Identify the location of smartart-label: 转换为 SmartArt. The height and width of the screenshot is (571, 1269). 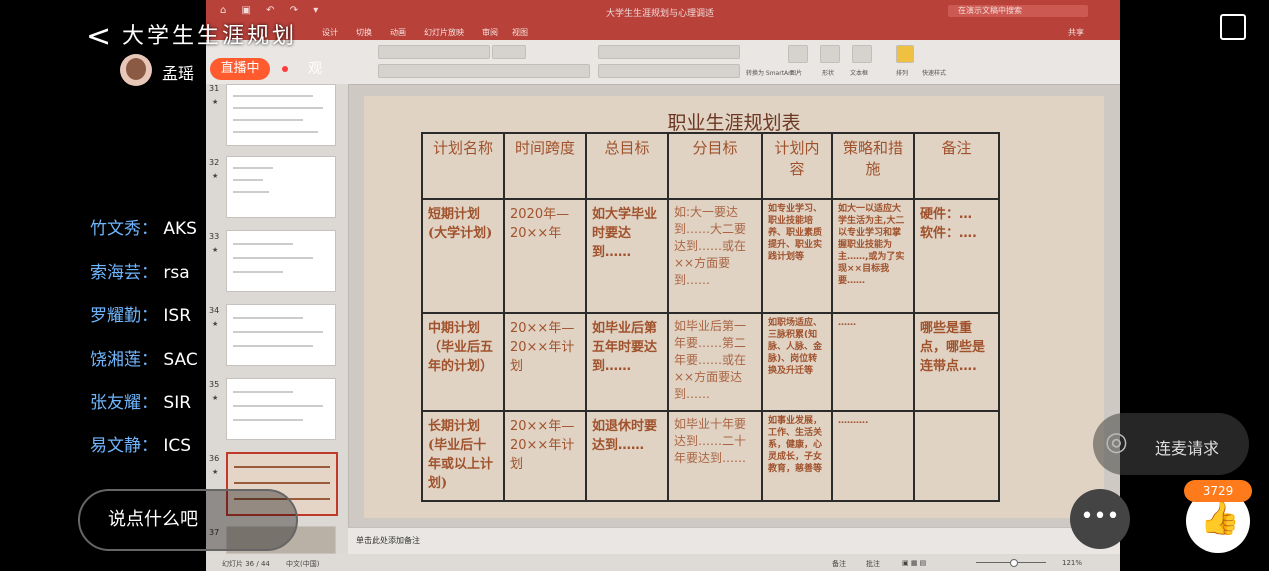
(769, 72).